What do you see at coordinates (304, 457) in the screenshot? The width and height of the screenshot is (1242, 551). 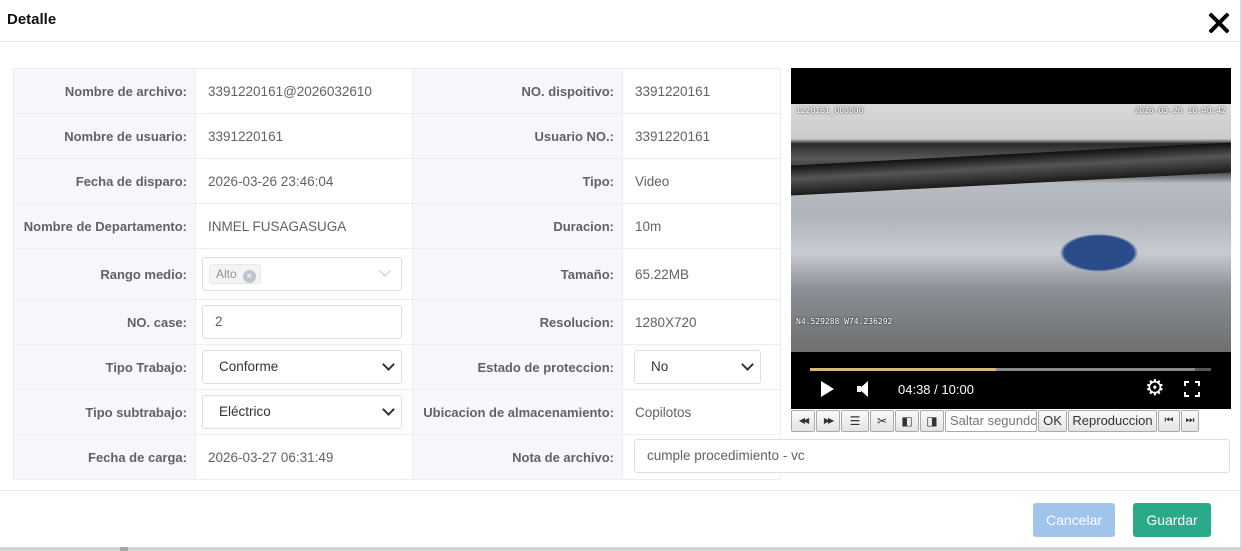 I see `upload-date-value: 2026-03-27 06:31:49` at bounding box center [304, 457].